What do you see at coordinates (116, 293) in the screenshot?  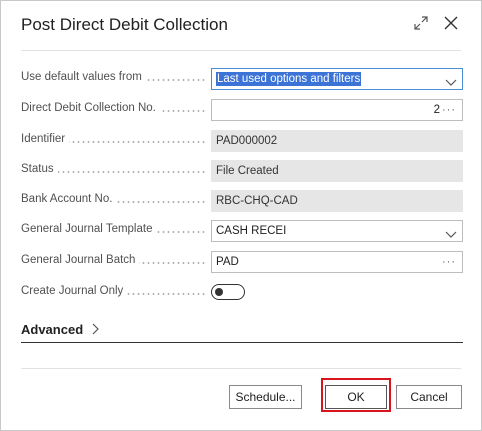 I see `create-journal-only-label: Create Journal Only` at bounding box center [116, 293].